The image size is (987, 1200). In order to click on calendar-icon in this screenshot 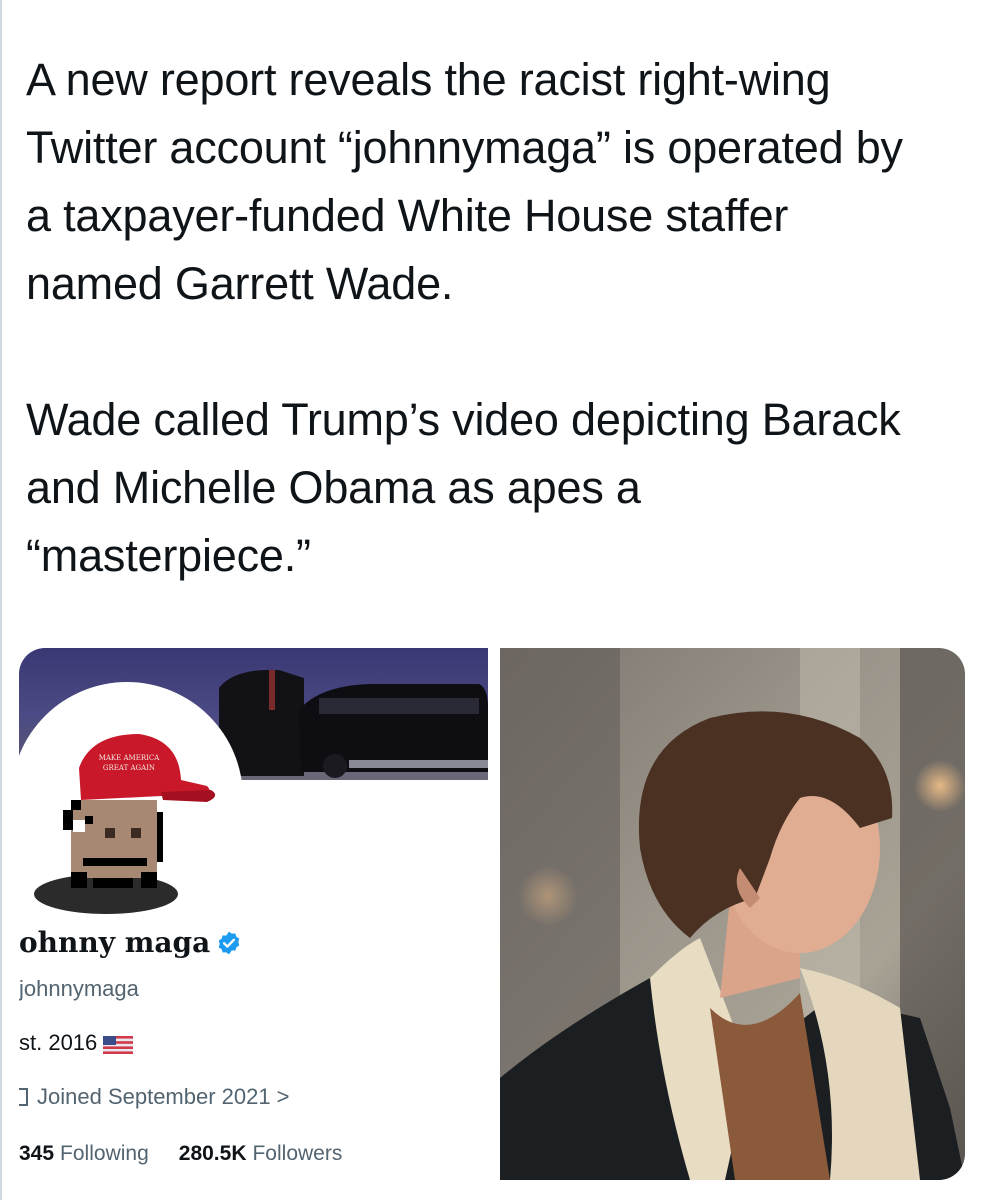, I will do `click(25, 1097)`.